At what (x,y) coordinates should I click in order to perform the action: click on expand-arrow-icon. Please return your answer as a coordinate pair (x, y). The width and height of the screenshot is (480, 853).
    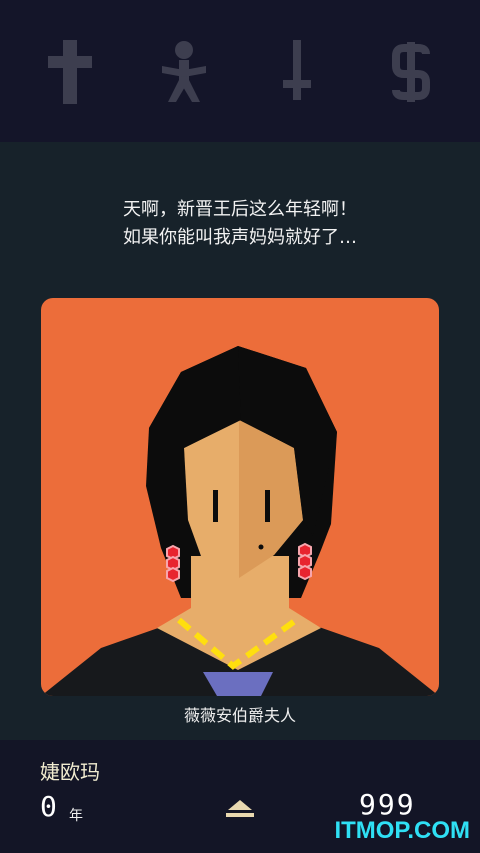
    Looking at the image, I should click on (240, 808).